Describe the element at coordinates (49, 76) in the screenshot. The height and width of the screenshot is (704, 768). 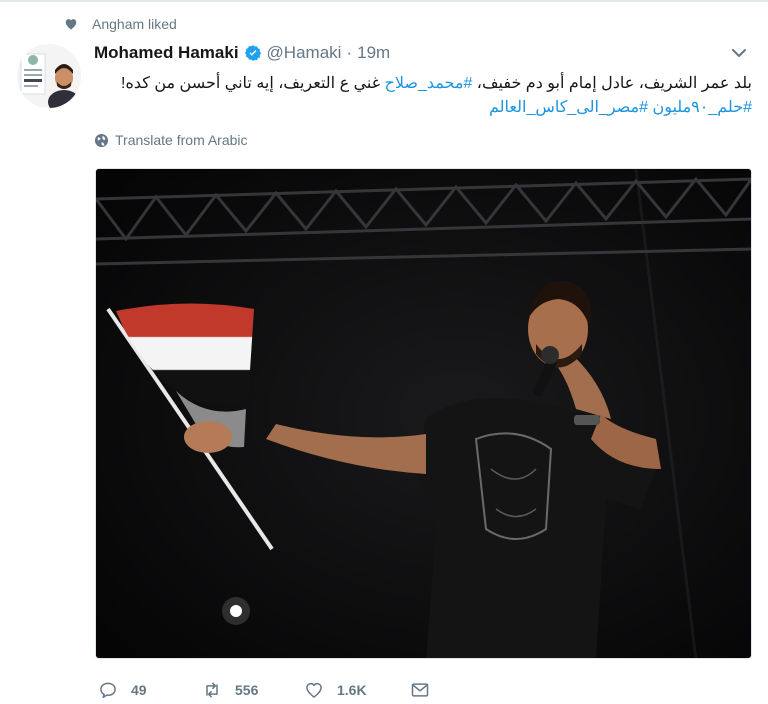
I see `avatar` at that location.